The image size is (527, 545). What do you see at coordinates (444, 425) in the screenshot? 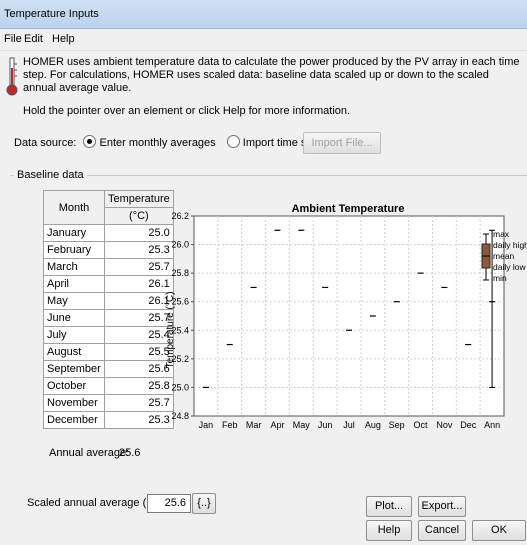
I see `x-tick-label: Nov` at bounding box center [444, 425].